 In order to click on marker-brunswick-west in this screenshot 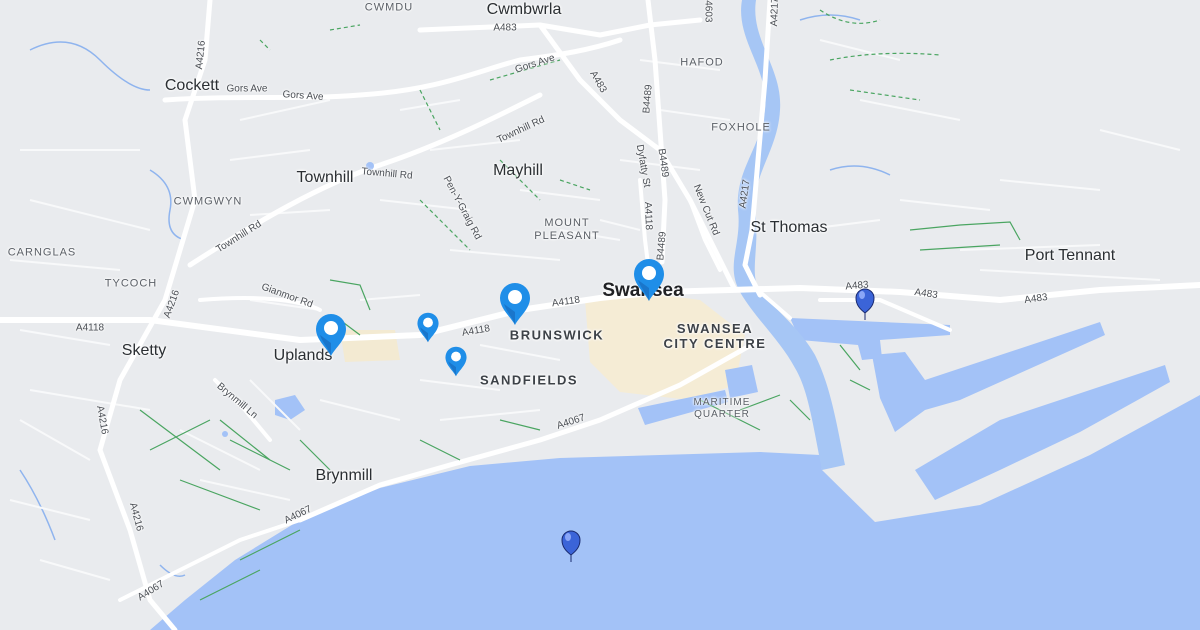, I will do `click(428, 327)`.